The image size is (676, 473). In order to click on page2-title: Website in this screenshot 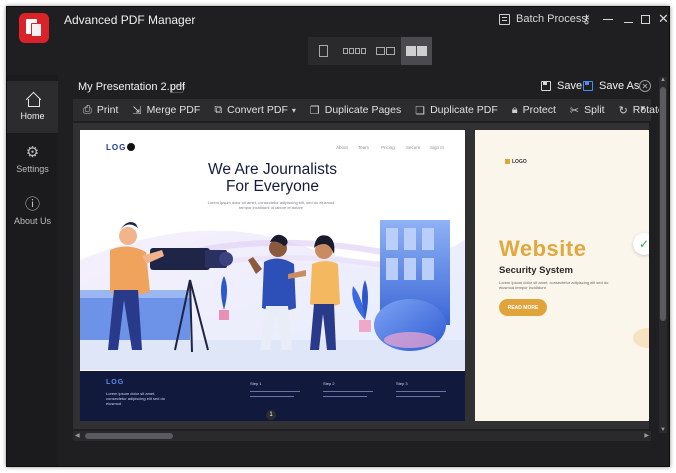, I will do `click(543, 248)`.